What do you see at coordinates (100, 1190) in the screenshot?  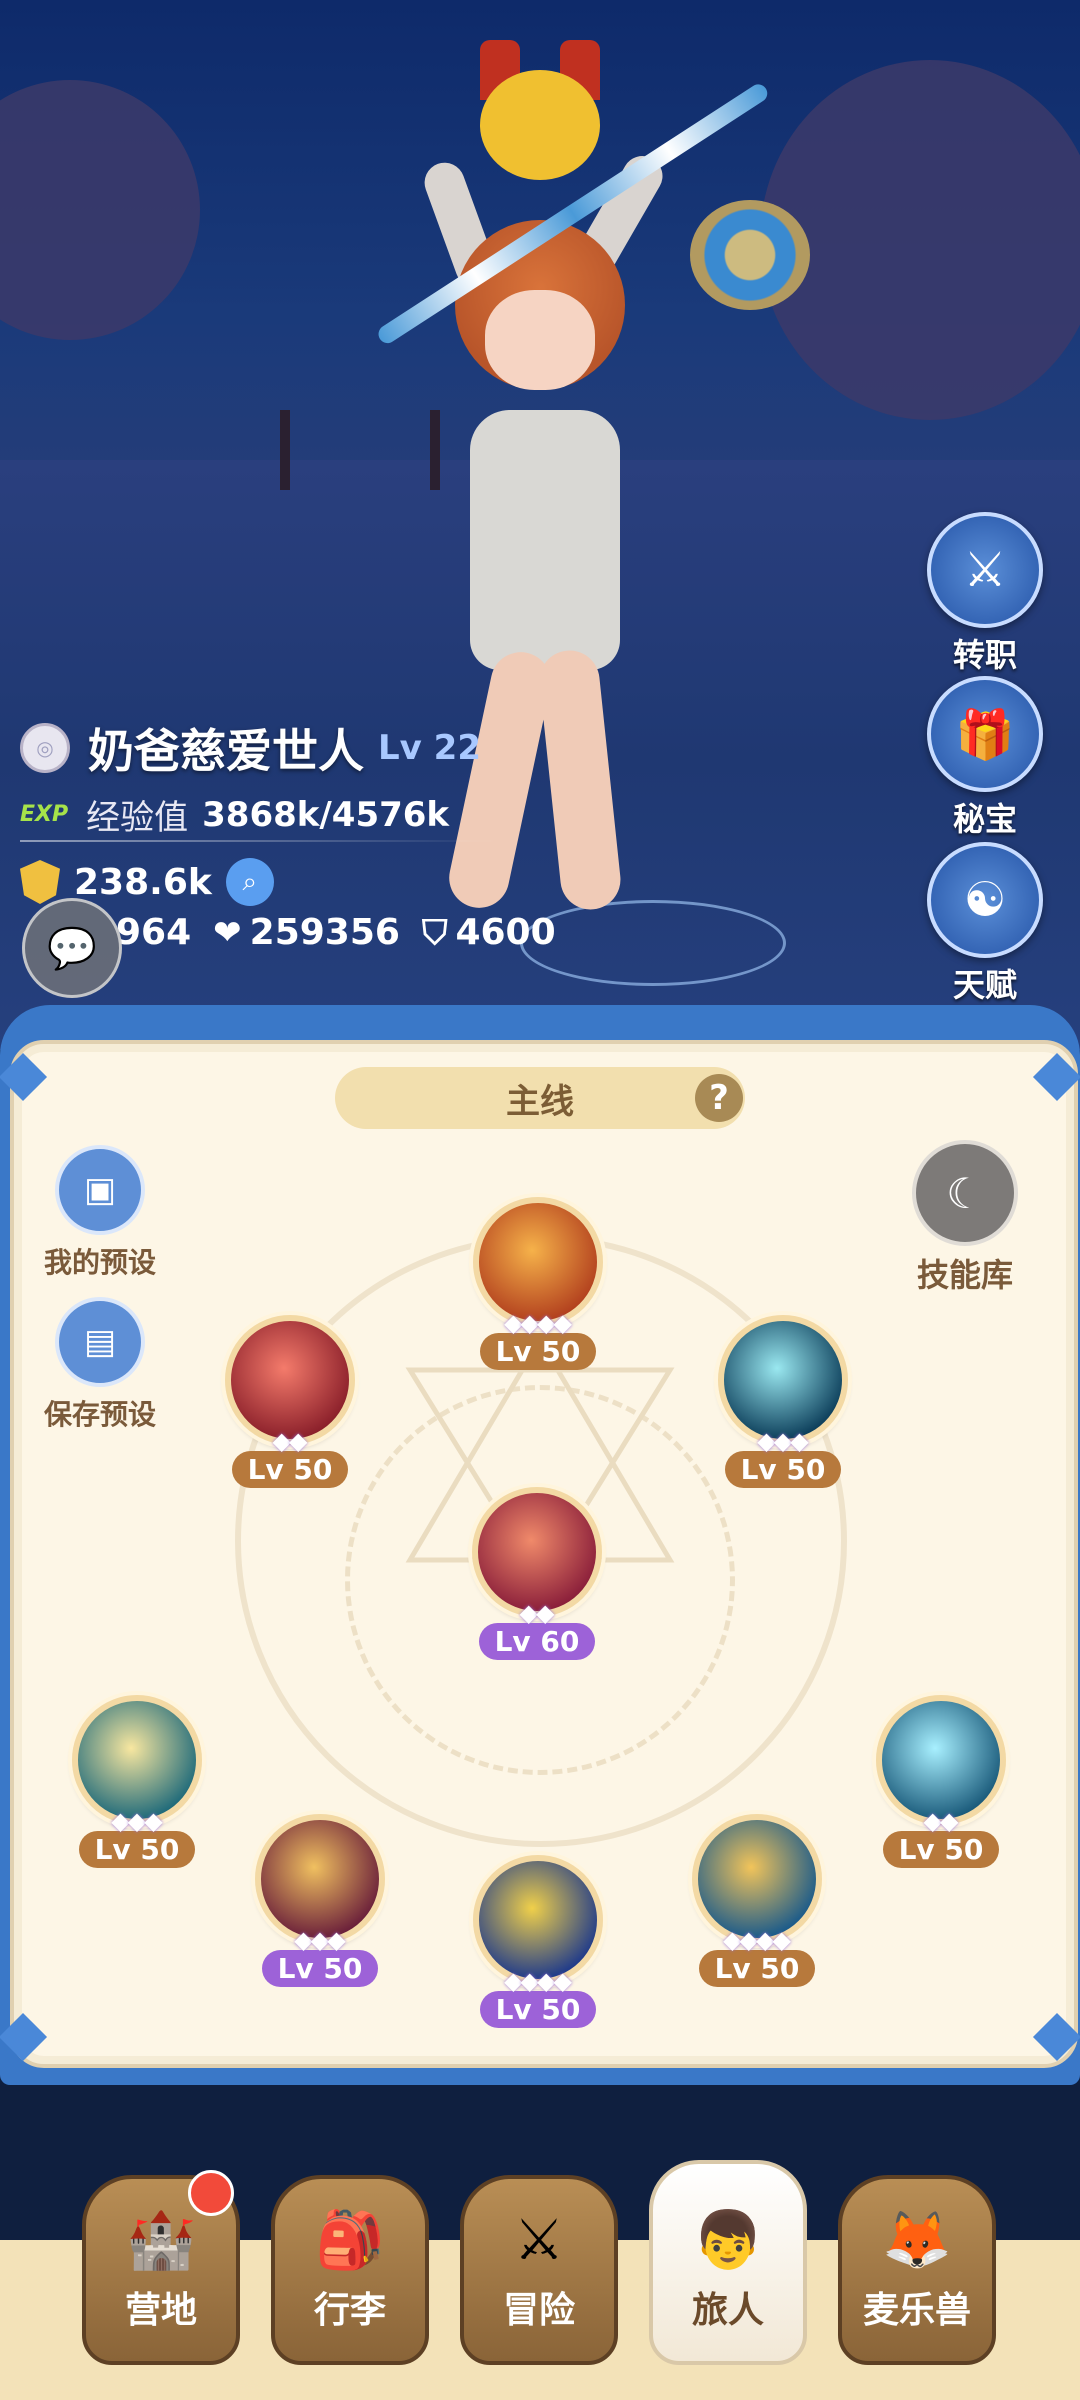 I see `card-icon: ▣` at bounding box center [100, 1190].